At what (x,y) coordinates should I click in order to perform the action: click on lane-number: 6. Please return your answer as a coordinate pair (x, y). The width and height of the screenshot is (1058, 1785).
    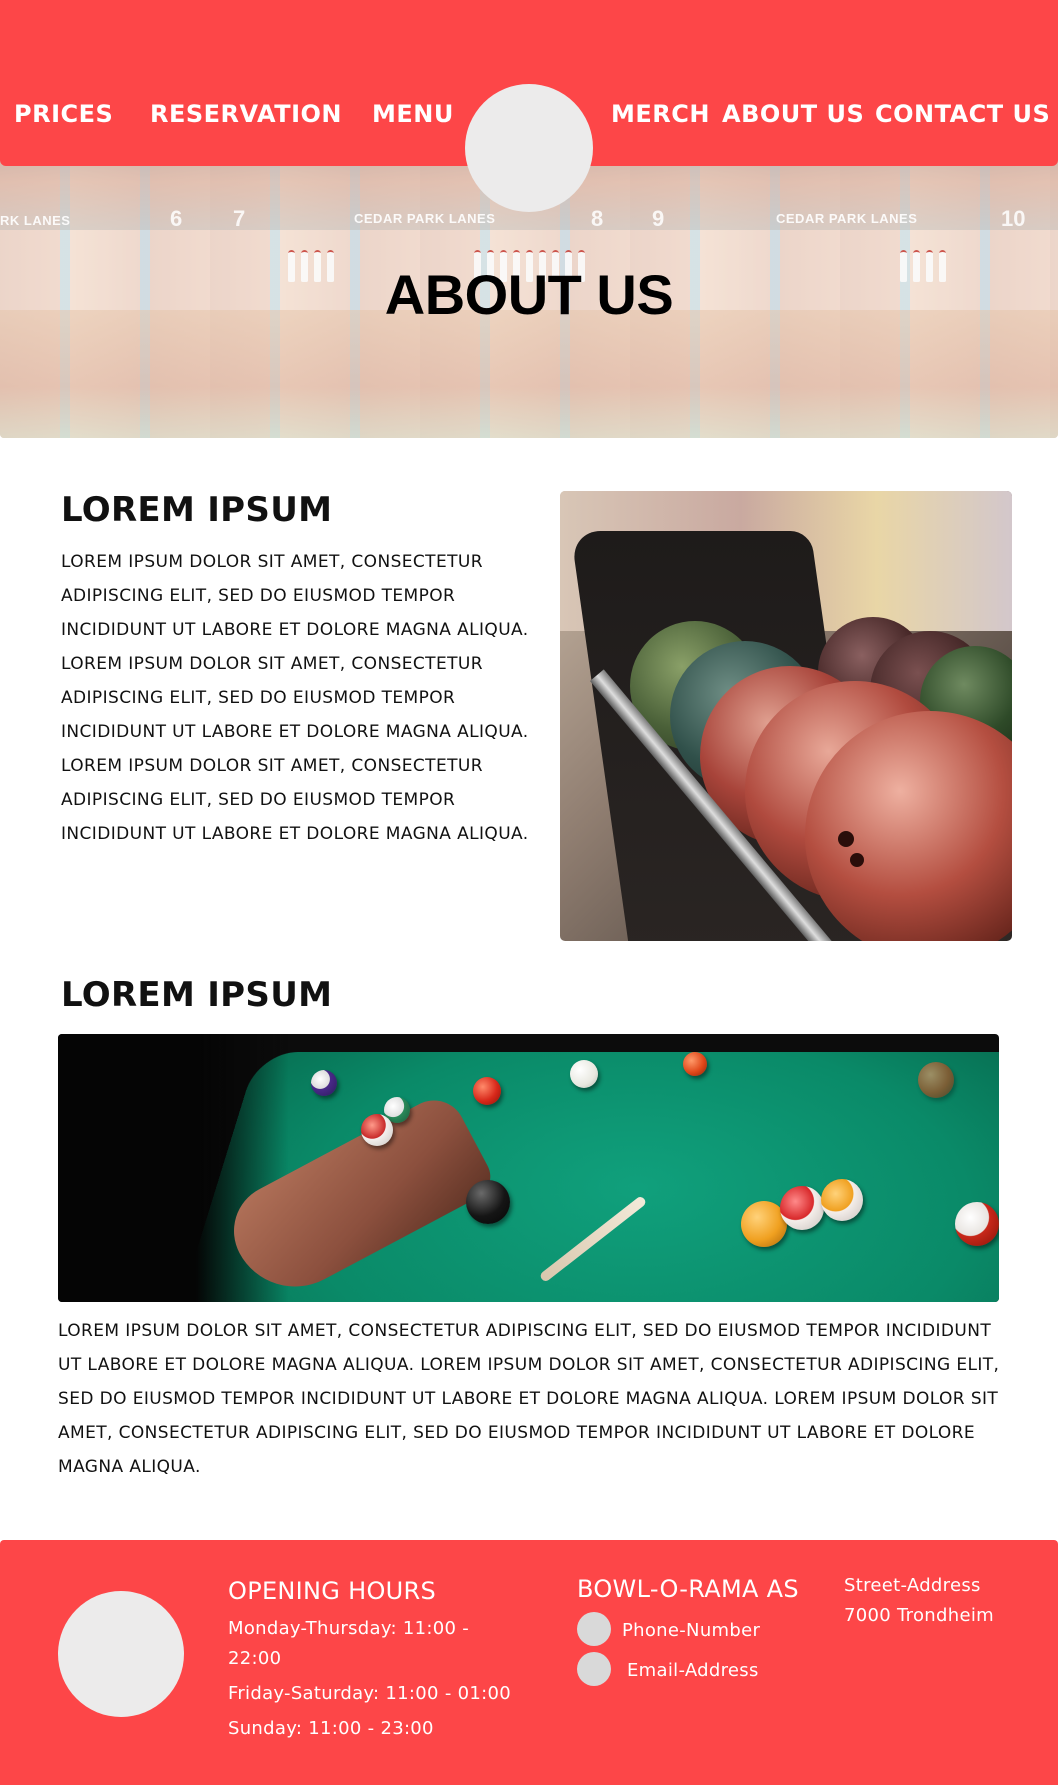
    Looking at the image, I should click on (176, 218).